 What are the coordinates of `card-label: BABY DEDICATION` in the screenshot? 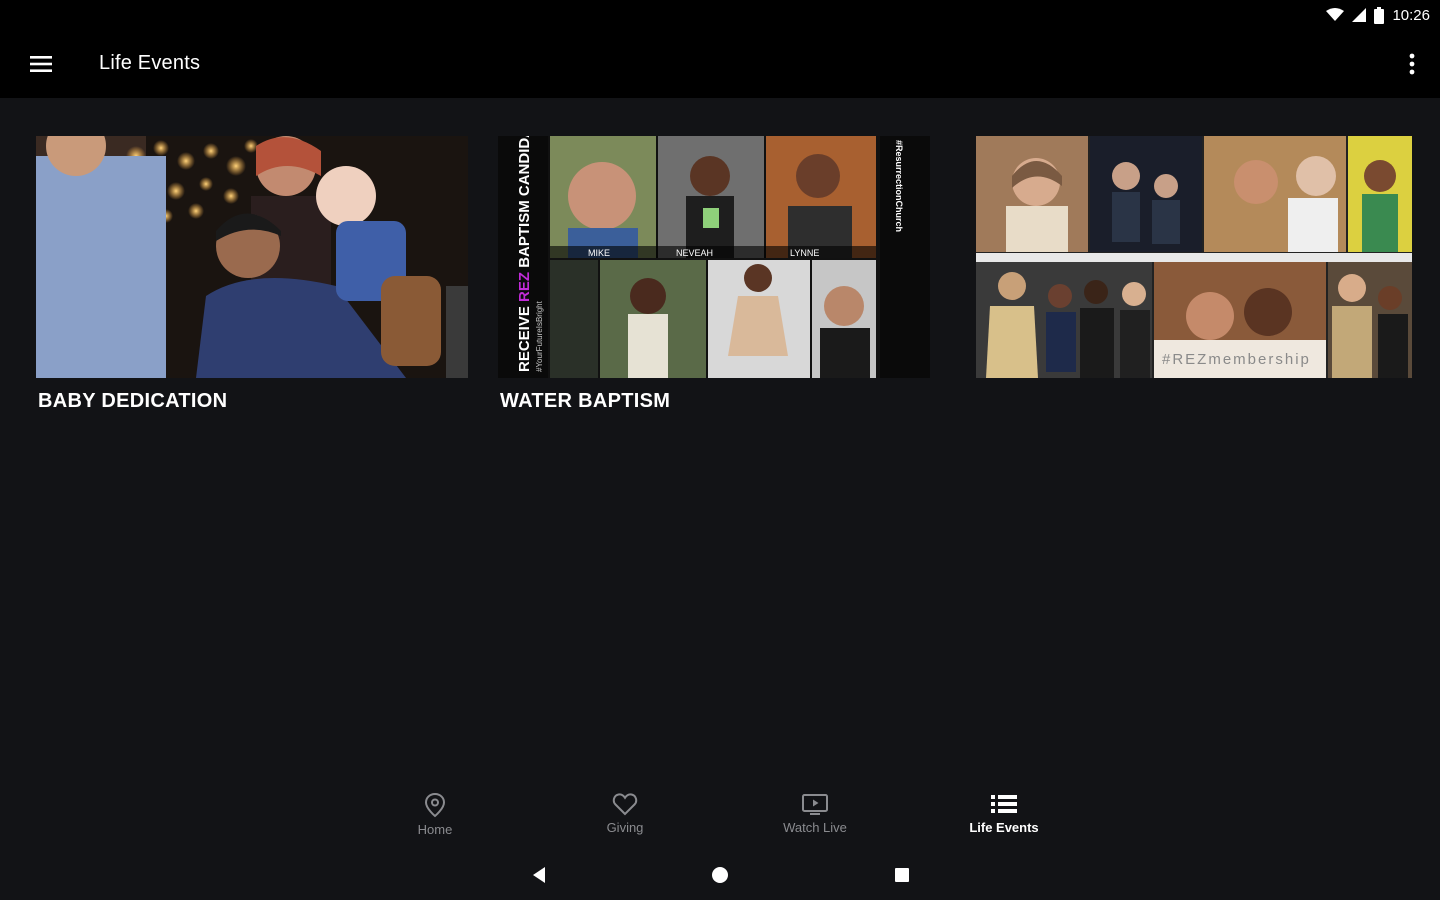 It's located at (133, 401).